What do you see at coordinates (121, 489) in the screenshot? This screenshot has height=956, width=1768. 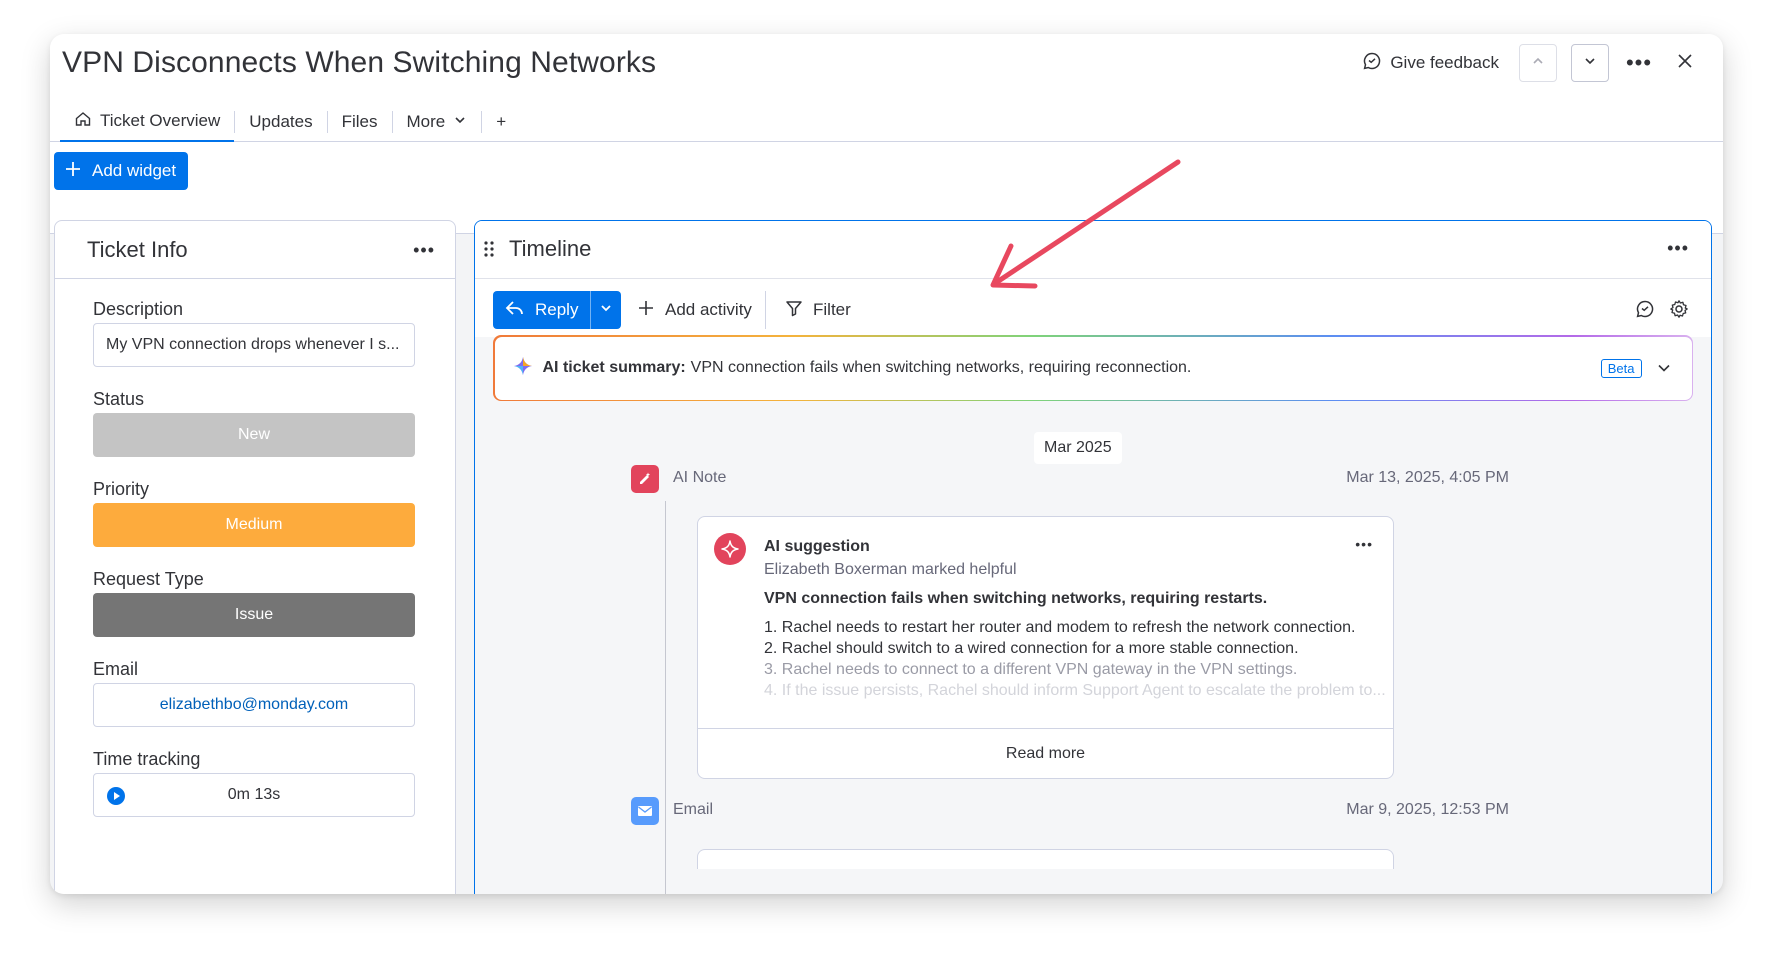 I see `priority-label: Priority` at bounding box center [121, 489].